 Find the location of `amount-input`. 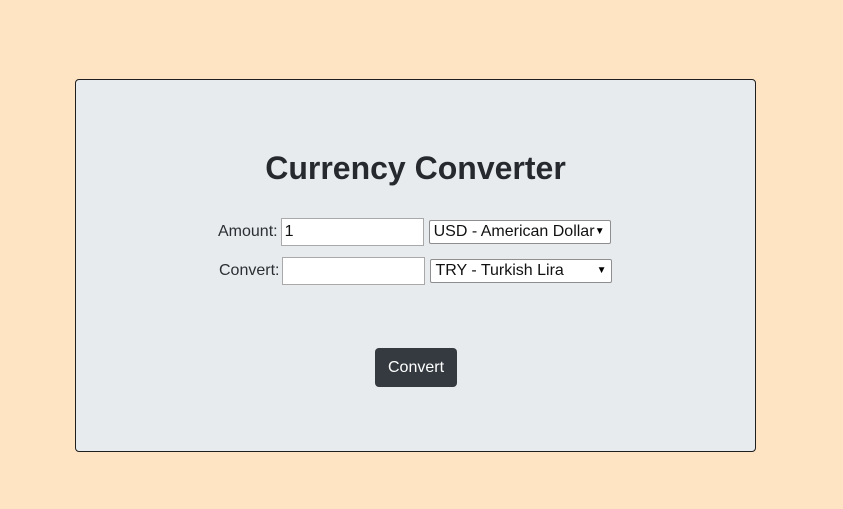

amount-input is located at coordinates (352, 232).